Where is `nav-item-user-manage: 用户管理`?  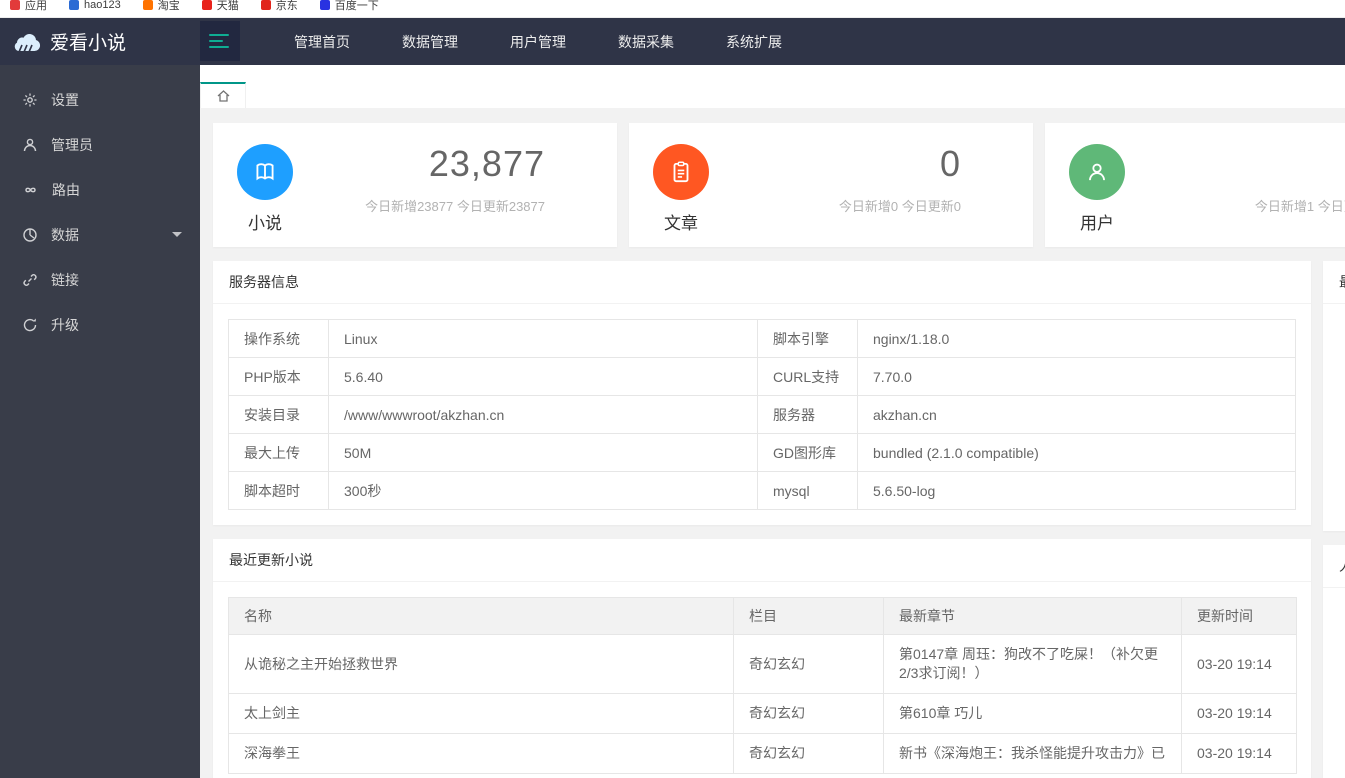 nav-item-user-manage: 用户管理 is located at coordinates (538, 41).